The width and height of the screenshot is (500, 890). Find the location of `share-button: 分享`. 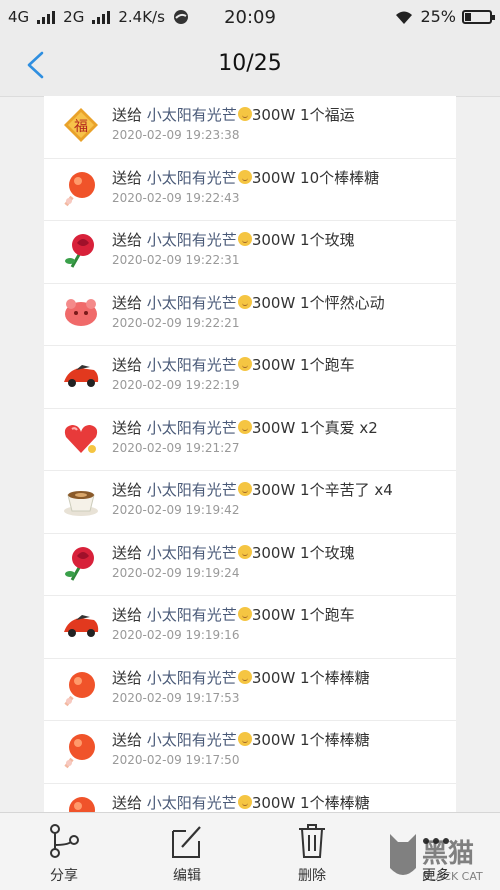

share-button: 分享 is located at coordinates (64, 854).